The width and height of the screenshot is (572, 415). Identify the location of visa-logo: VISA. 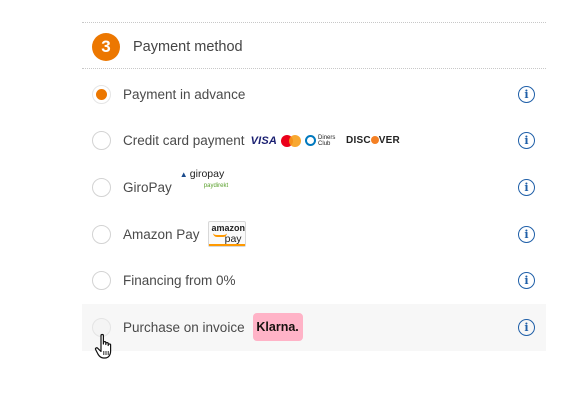
(264, 140).